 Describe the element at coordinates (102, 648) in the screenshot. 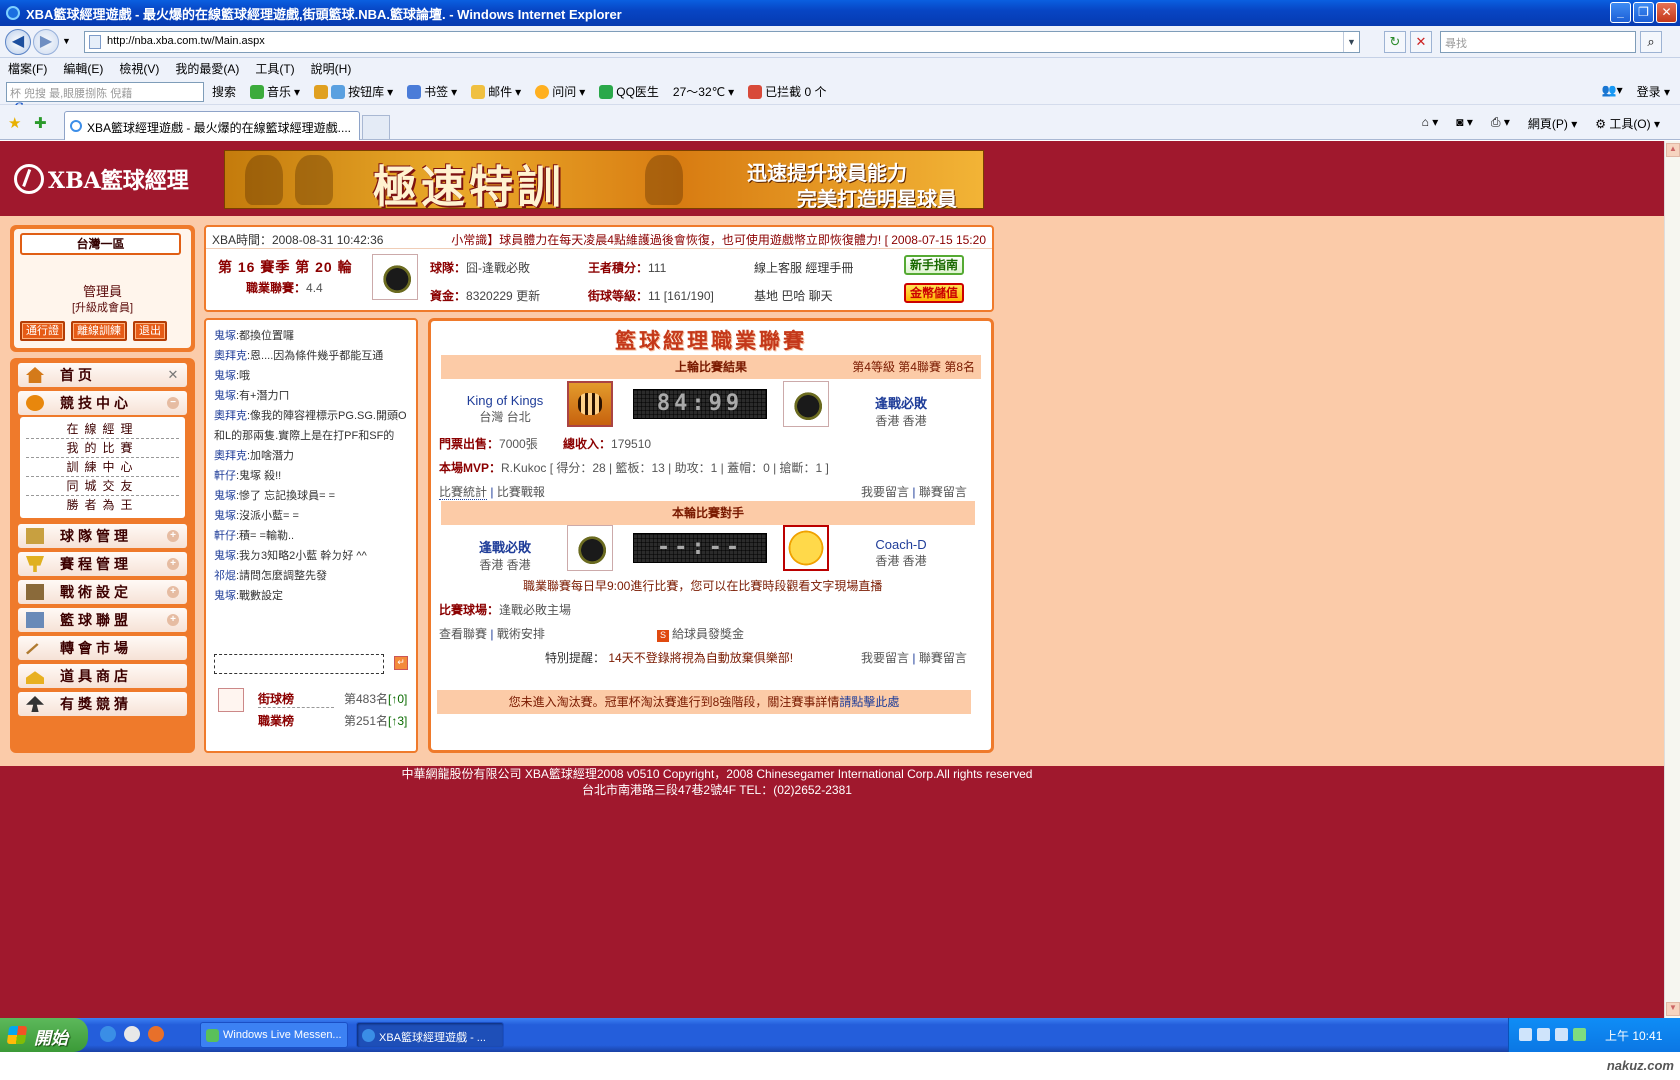

I see `nav-transfer: 轉會市場` at that location.